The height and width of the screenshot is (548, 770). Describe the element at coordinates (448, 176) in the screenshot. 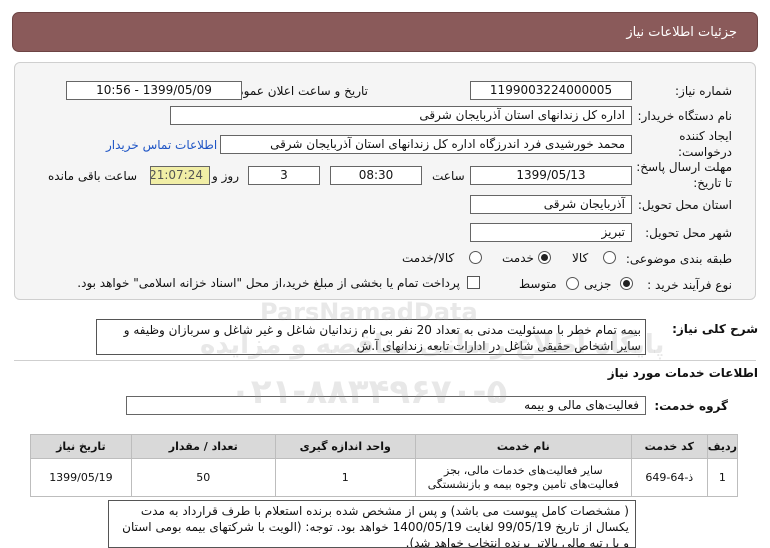

I see `deadline-time-label: ساعت` at that location.